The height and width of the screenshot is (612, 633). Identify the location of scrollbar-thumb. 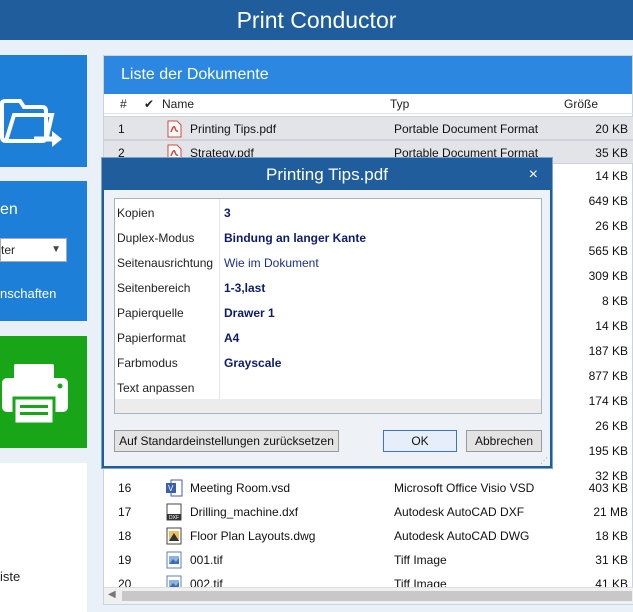
(377, 596).